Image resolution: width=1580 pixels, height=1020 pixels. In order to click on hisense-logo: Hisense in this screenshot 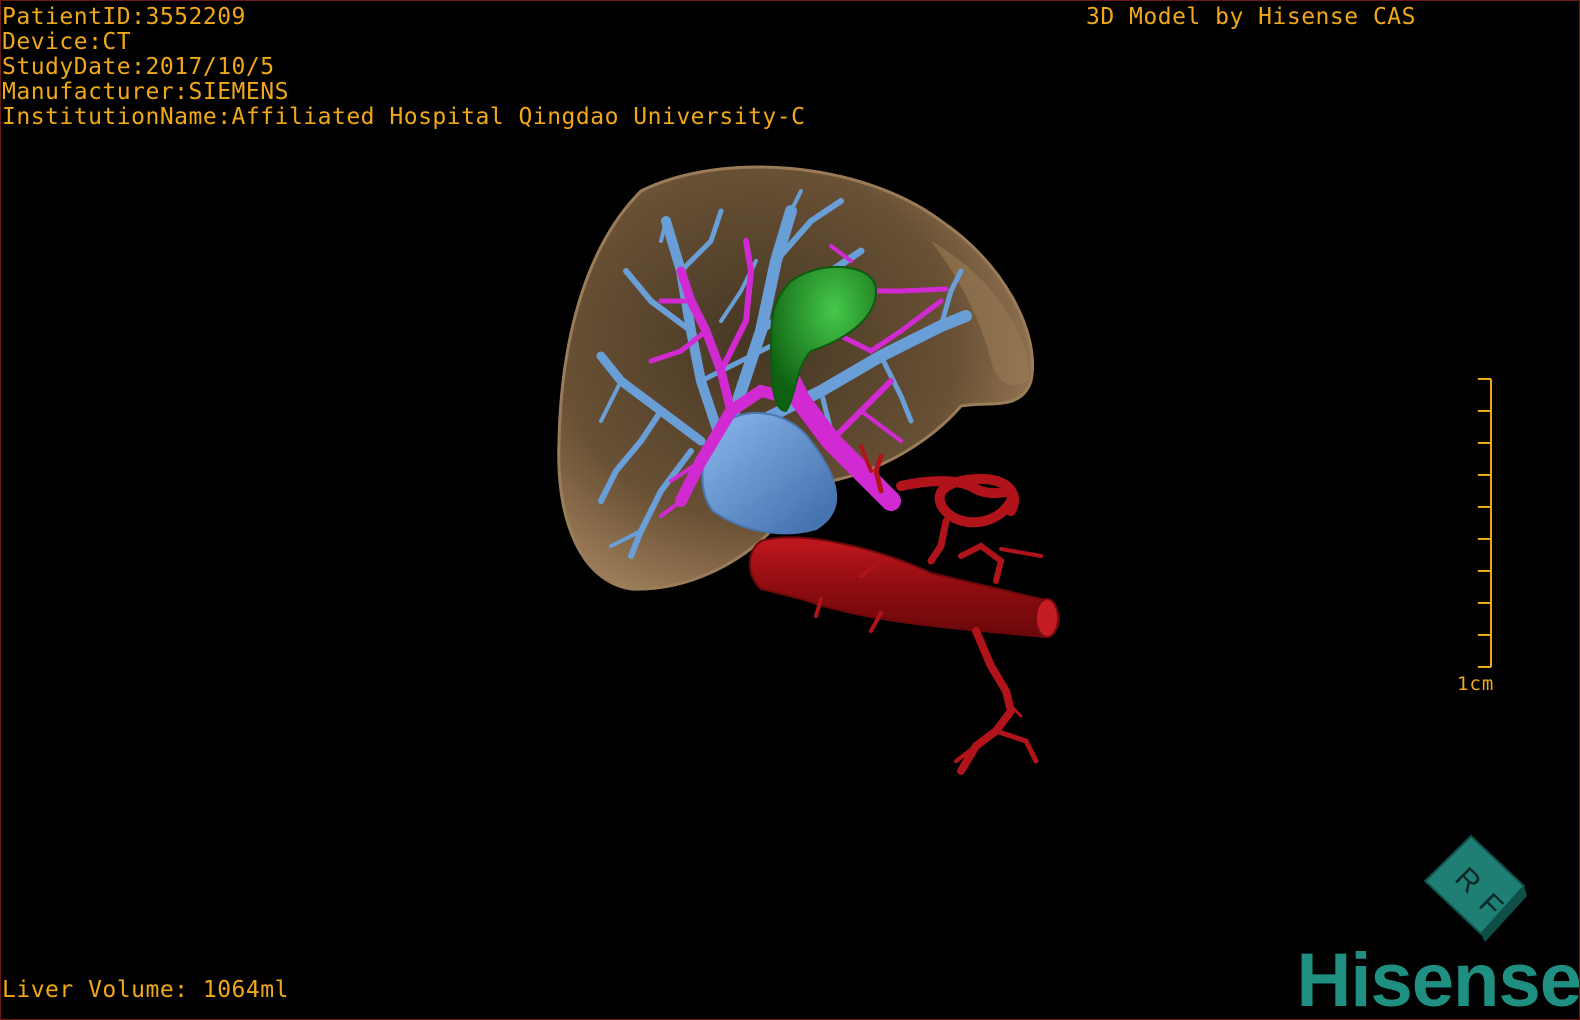, I will do `click(1438, 979)`.